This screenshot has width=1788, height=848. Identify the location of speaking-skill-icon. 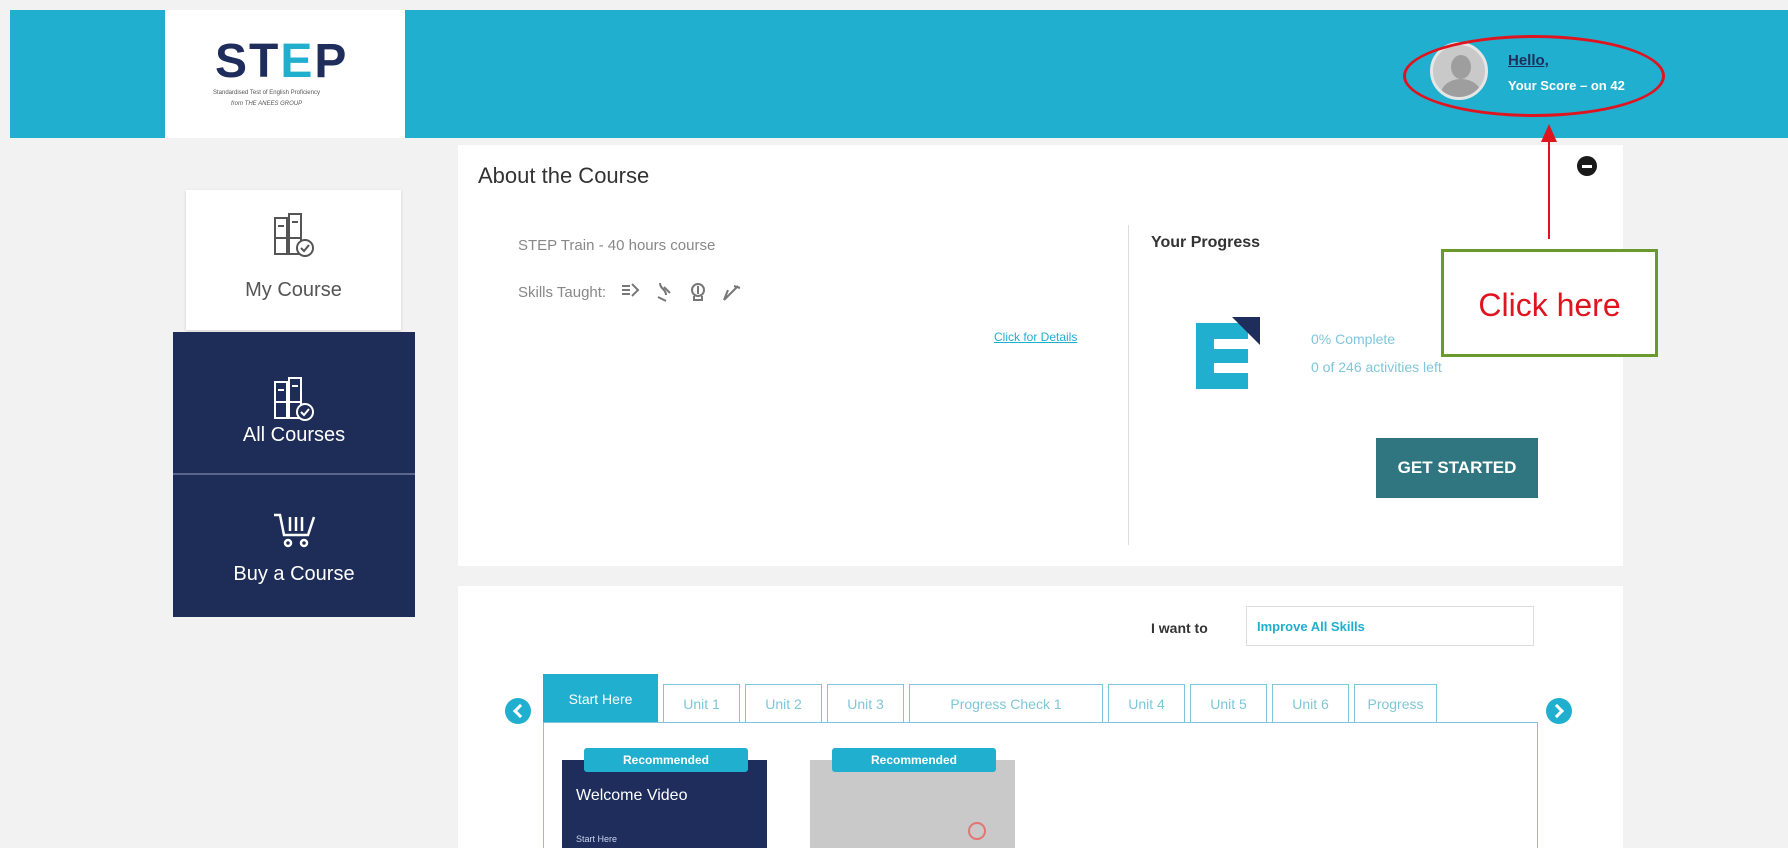
(698, 292).